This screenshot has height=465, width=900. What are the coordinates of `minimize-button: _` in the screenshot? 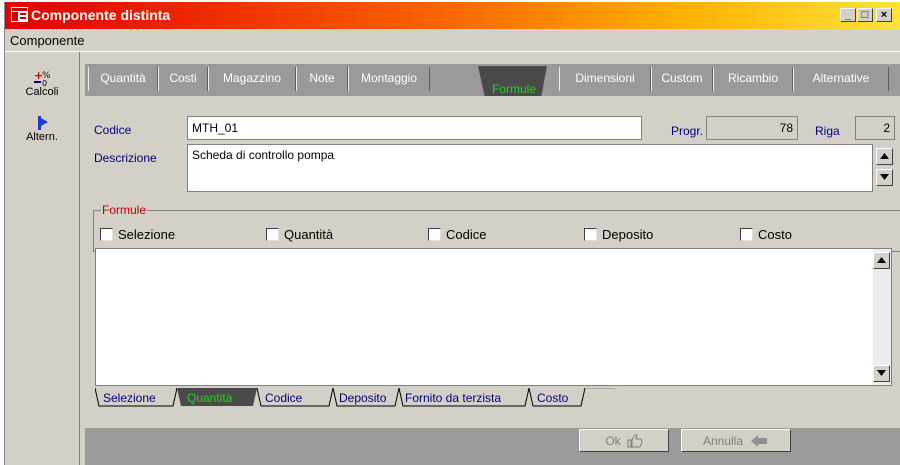 It's located at (848, 15).